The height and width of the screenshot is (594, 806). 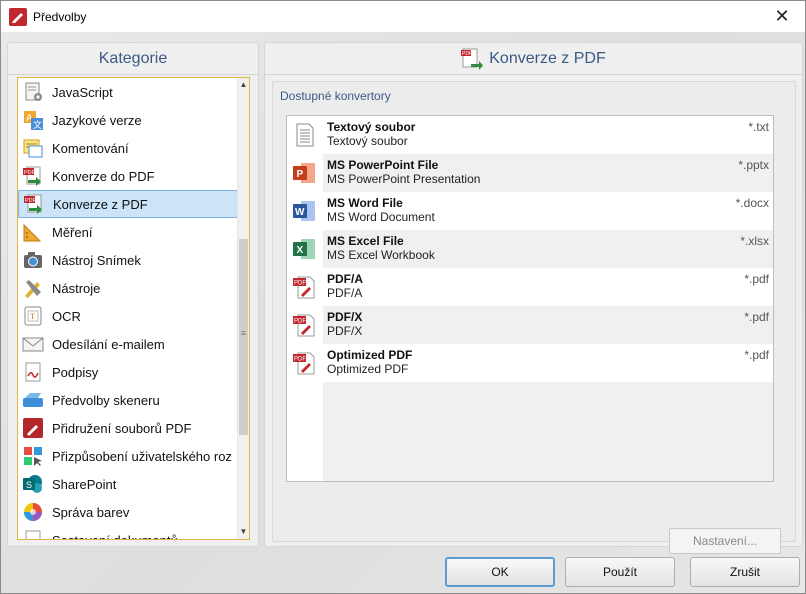 I want to click on category-item: Sestavení dokumentů, so click(x=128, y=532).